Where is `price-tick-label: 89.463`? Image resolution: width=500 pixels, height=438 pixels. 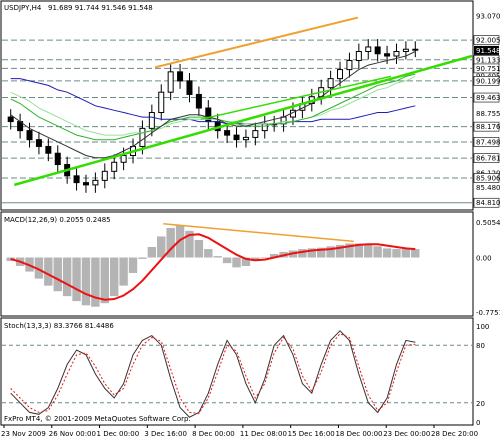
price-tick-label: 89.463 is located at coordinates (488, 98).